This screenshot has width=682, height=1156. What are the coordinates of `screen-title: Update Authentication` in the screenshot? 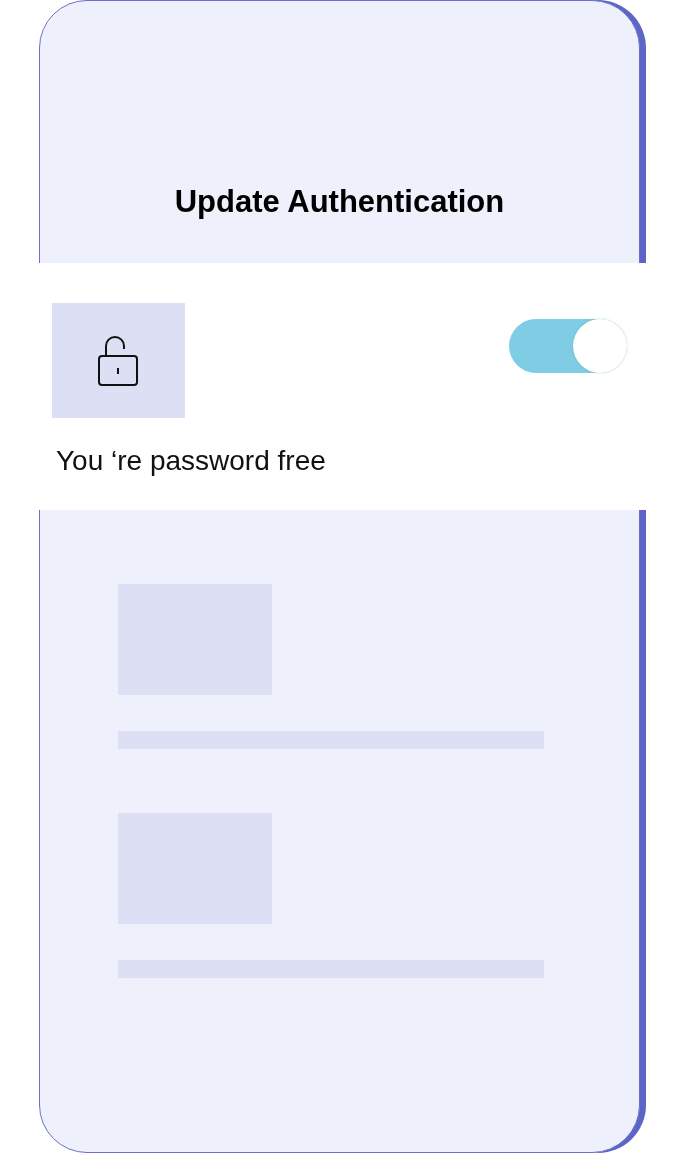 It's located at (339, 202).